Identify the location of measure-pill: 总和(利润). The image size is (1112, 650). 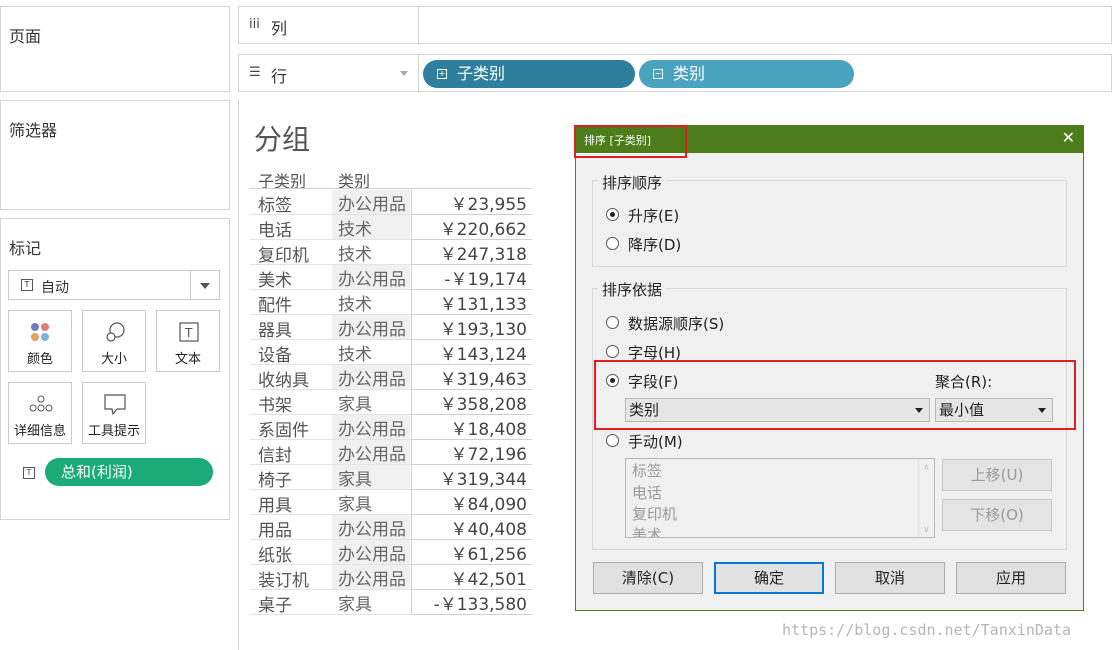
(129, 472).